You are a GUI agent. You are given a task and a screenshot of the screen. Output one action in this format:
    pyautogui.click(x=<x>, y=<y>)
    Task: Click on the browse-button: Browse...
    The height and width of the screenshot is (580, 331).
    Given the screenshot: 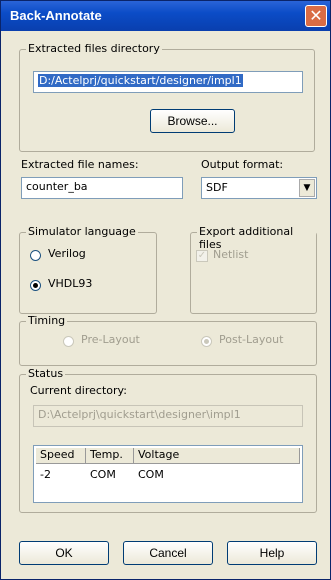 What is the action you would take?
    pyautogui.click(x=192, y=121)
    